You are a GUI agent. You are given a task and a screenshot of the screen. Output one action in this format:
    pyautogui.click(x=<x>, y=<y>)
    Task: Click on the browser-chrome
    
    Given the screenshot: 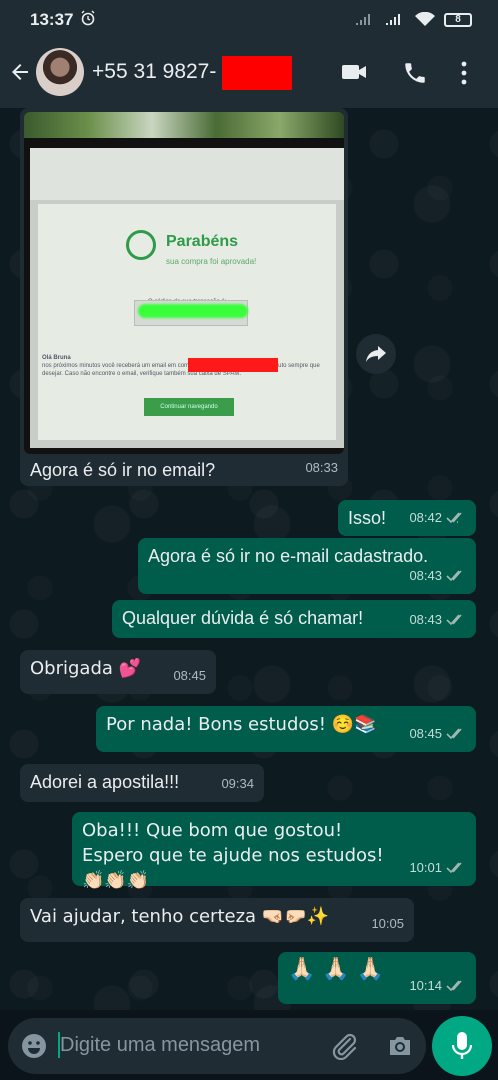 What is the action you would take?
    pyautogui.click(x=187, y=174)
    